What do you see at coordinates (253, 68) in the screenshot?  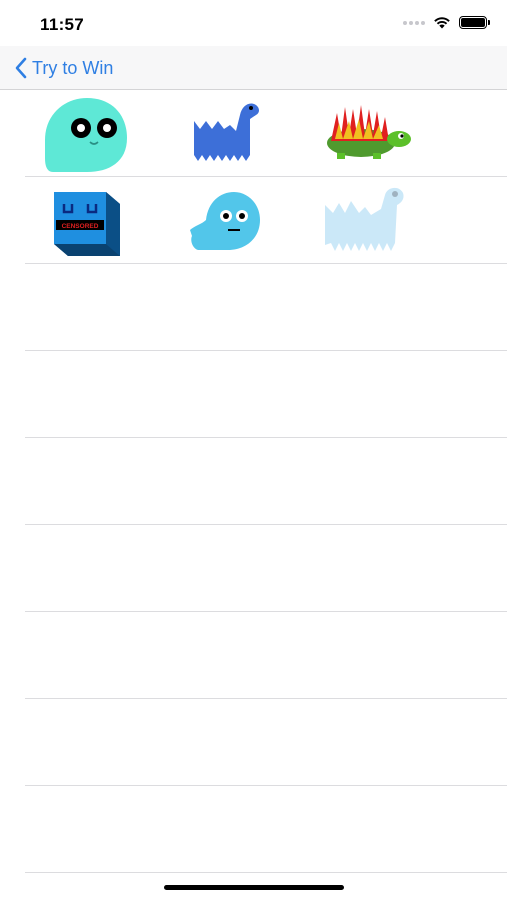 I see `navigation-bar: Try to Win` at bounding box center [253, 68].